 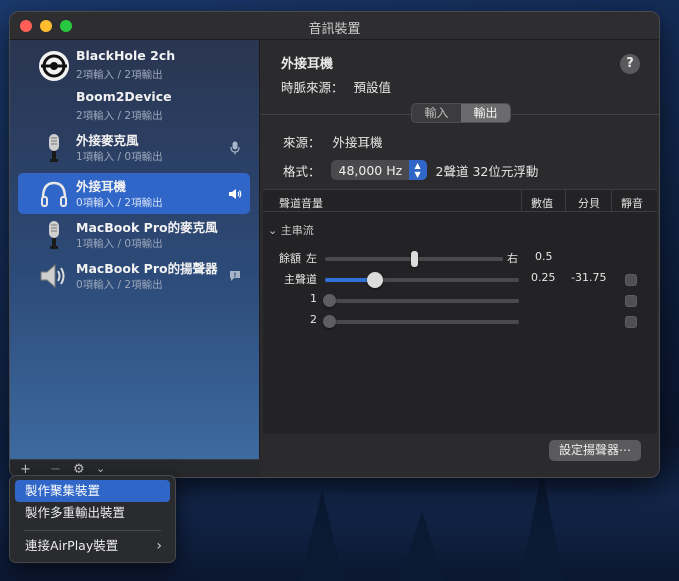 What do you see at coordinates (147, 227) in the screenshot?
I see `device-name: MacBook Pro的麥克風` at bounding box center [147, 227].